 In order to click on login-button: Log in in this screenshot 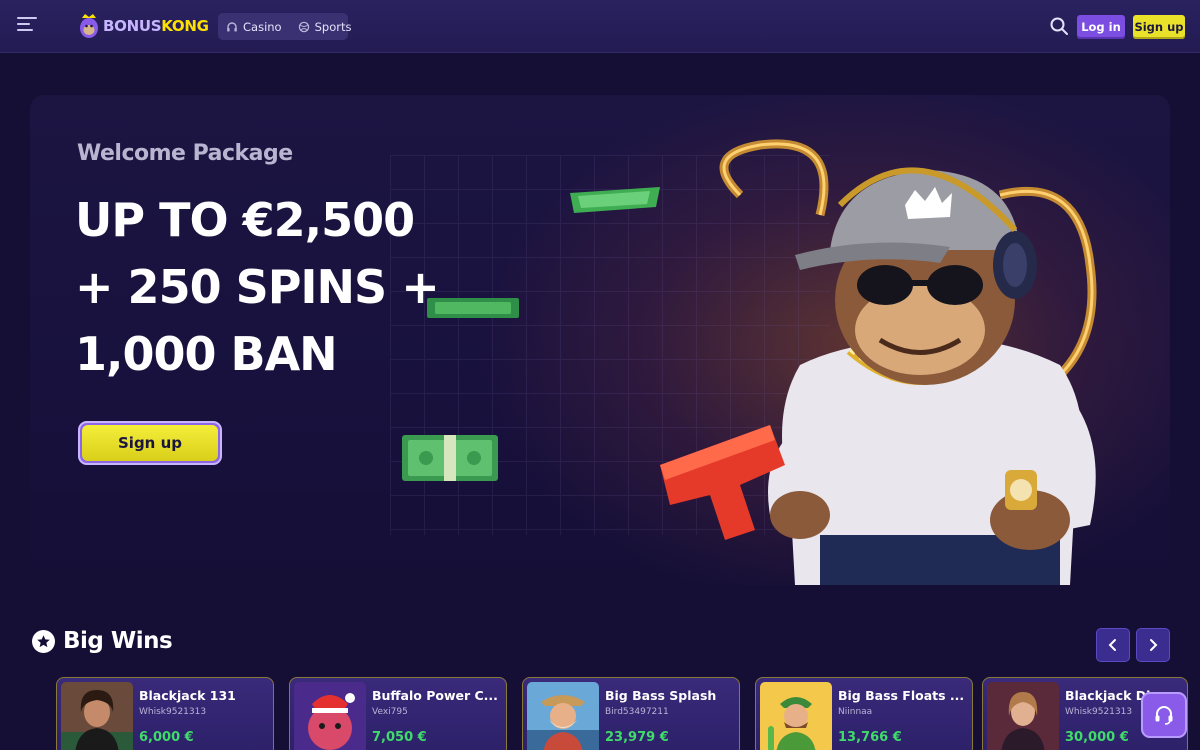, I will do `click(1101, 27)`.